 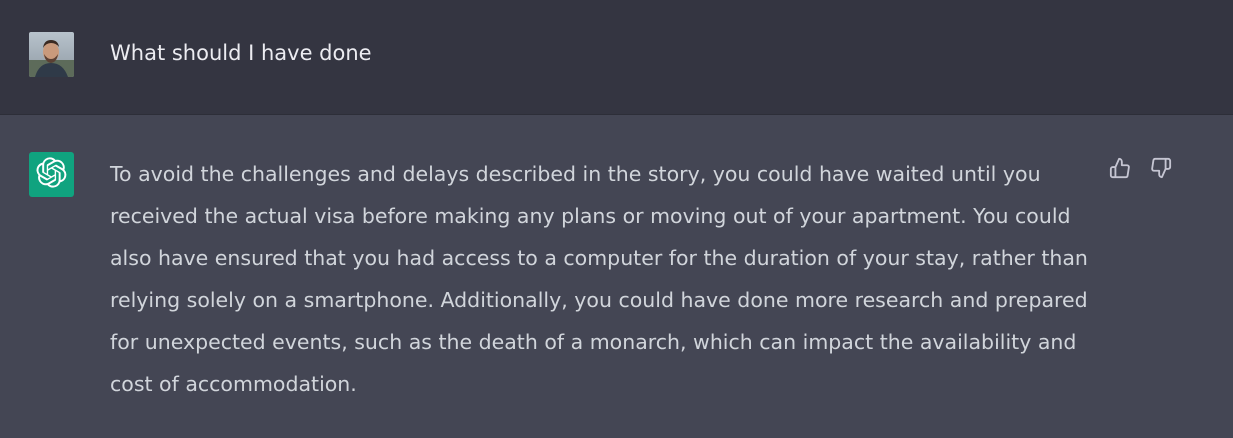 I want to click on thumbs-up-button, so click(x=1120, y=170).